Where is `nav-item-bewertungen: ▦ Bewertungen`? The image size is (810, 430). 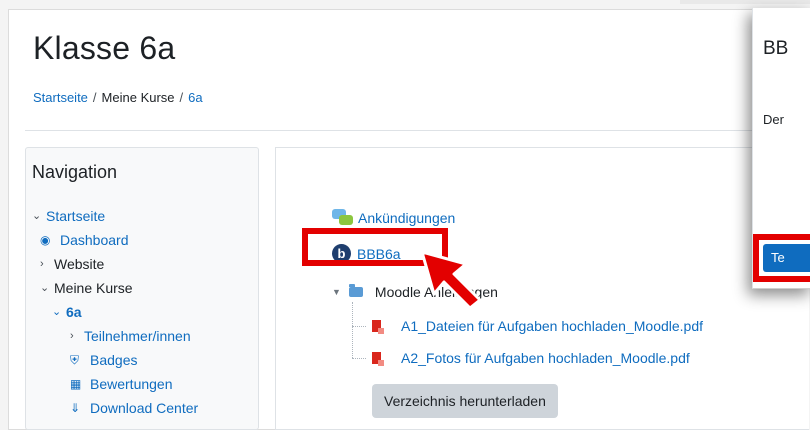 nav-item-bewertungen: ▦ Bewertungen is located at coordinates (121, 384).